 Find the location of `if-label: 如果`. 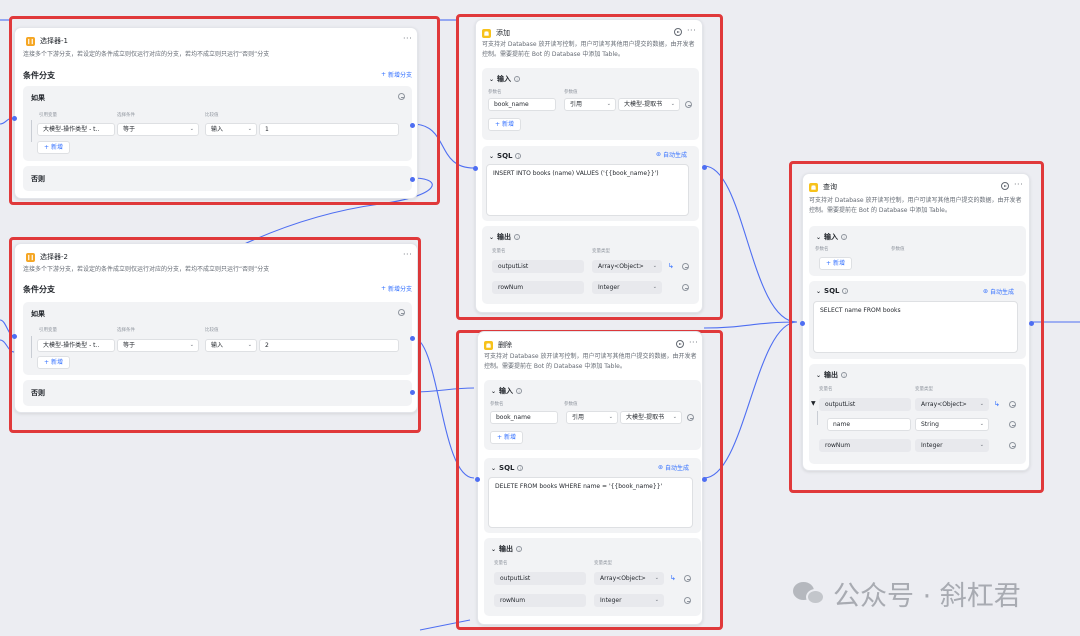

if-label: 如果 is located at coordinates (38, 98).